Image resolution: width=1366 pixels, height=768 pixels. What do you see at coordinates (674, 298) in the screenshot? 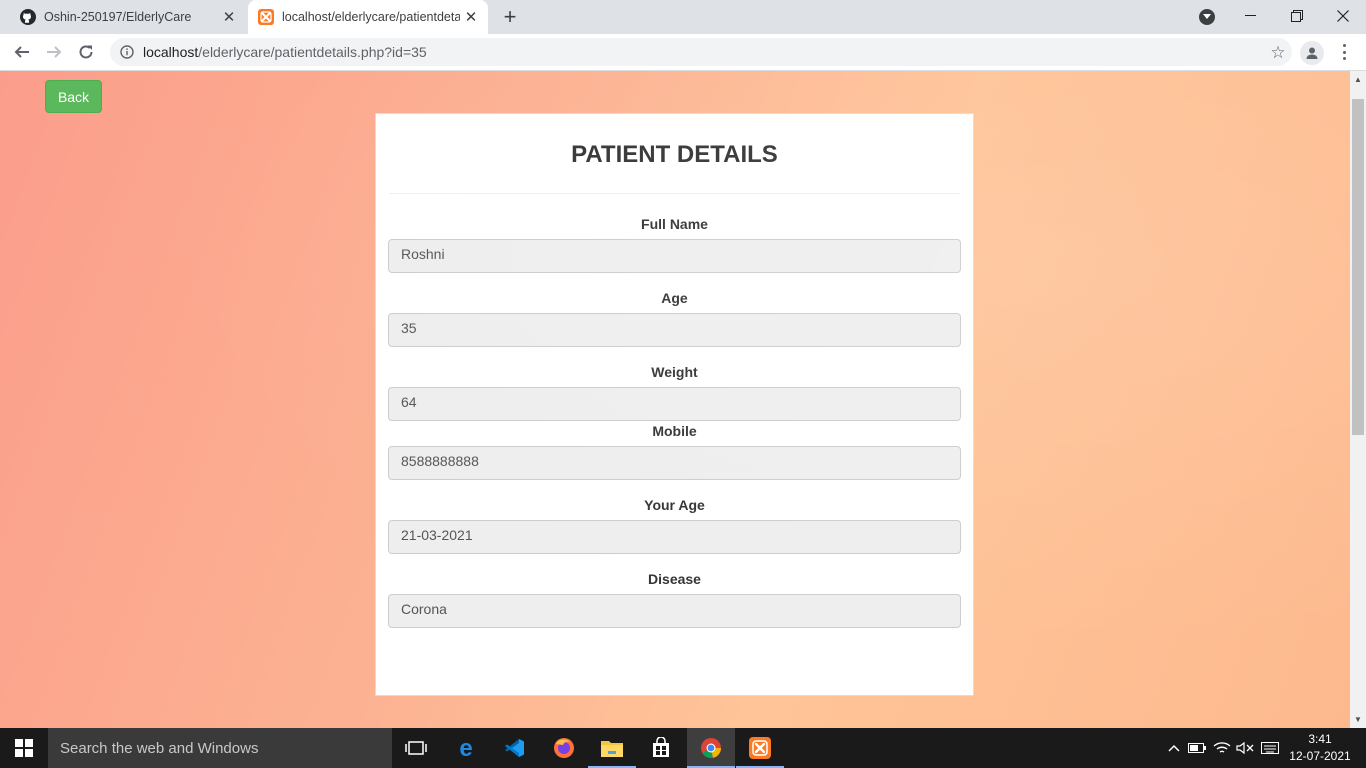
I see `age-label: Age` at bounding box center [674, 298].